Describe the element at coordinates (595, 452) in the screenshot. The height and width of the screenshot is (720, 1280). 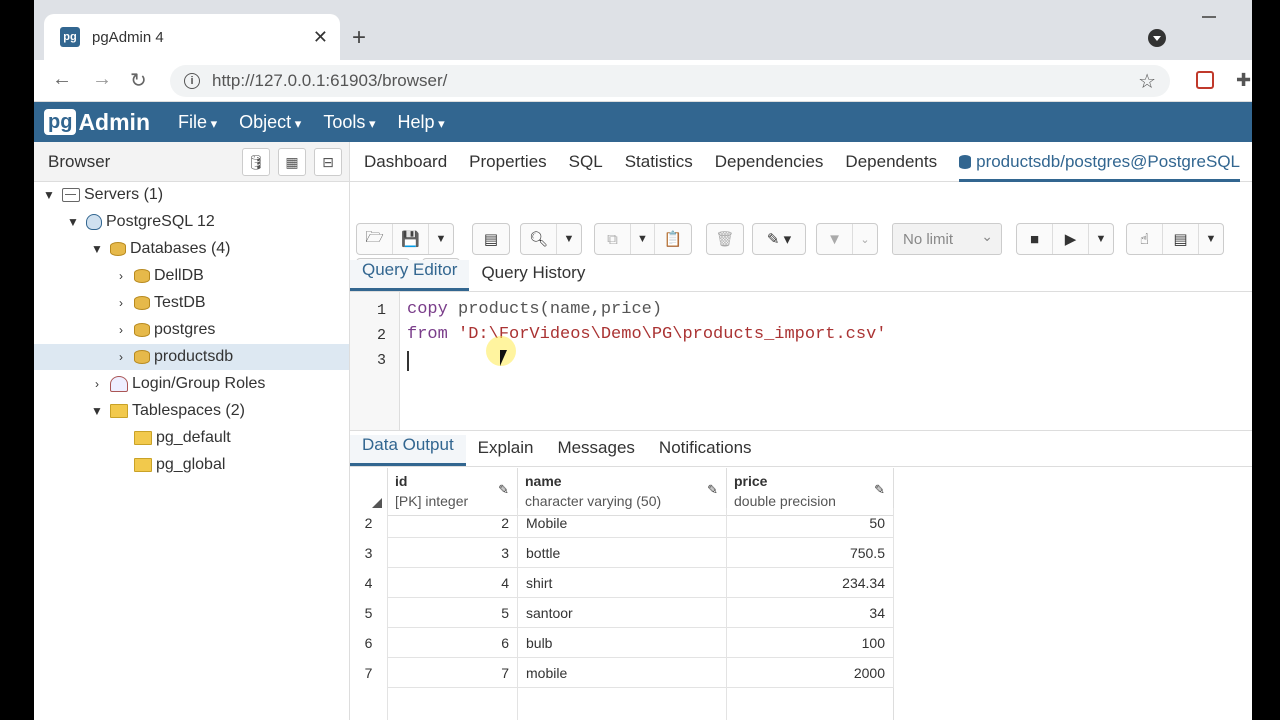
I see `tab-messages: Messages` at that location.